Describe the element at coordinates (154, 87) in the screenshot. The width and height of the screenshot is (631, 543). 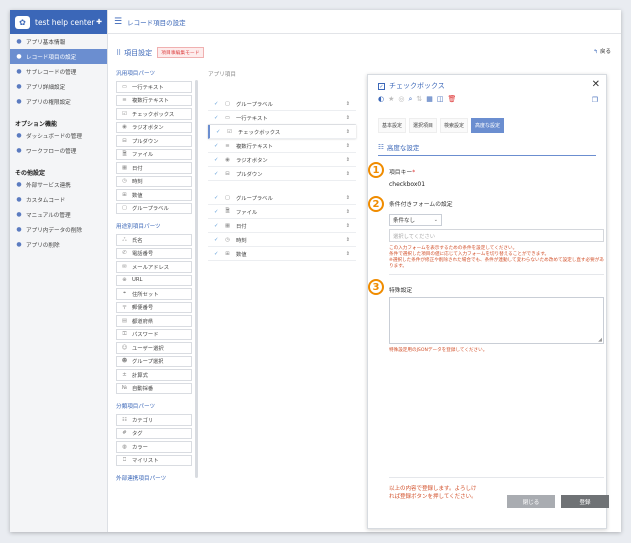
I see `part-item: ▭ 一行テキスト` at that location.